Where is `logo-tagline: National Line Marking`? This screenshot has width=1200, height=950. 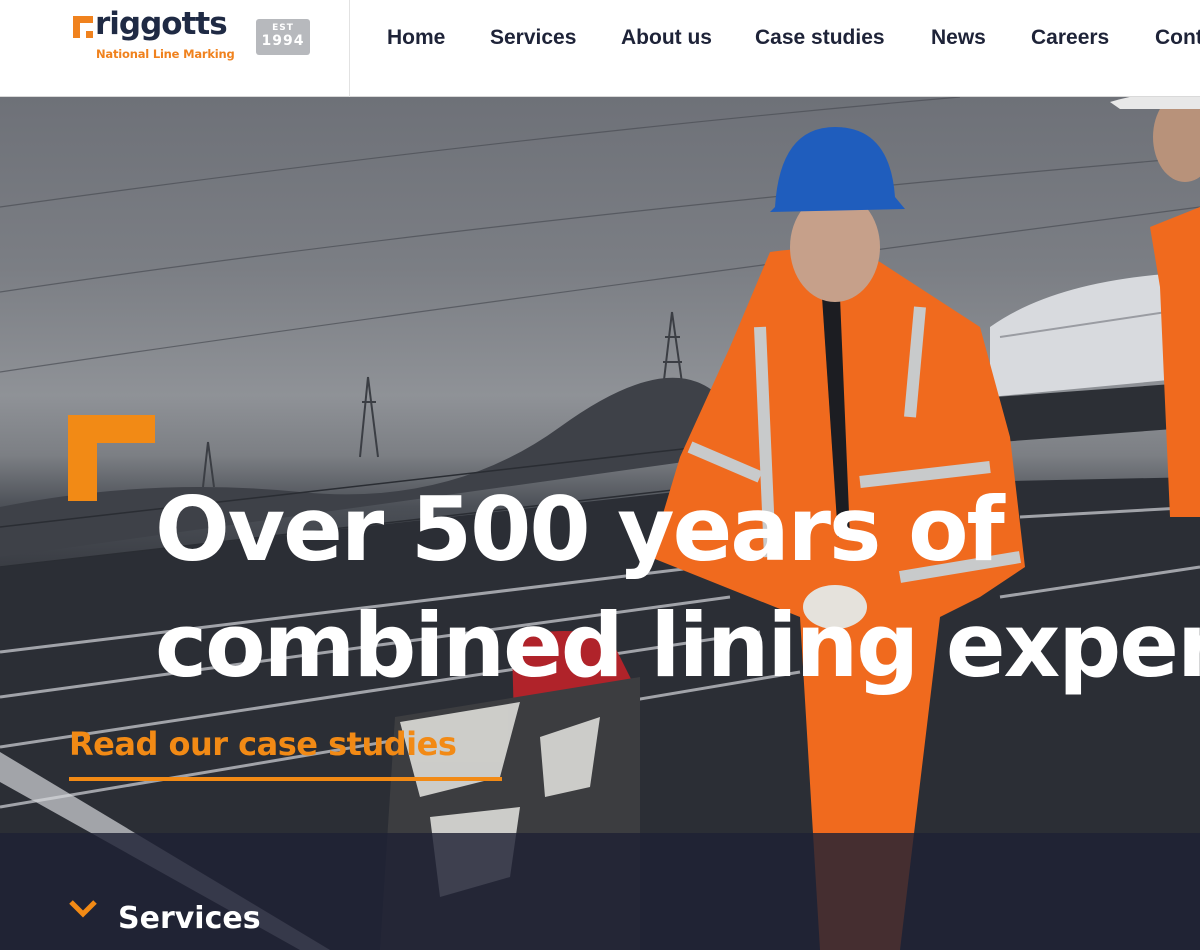
logo-tagline: National Line Marking is located at coordinates (165, 54).